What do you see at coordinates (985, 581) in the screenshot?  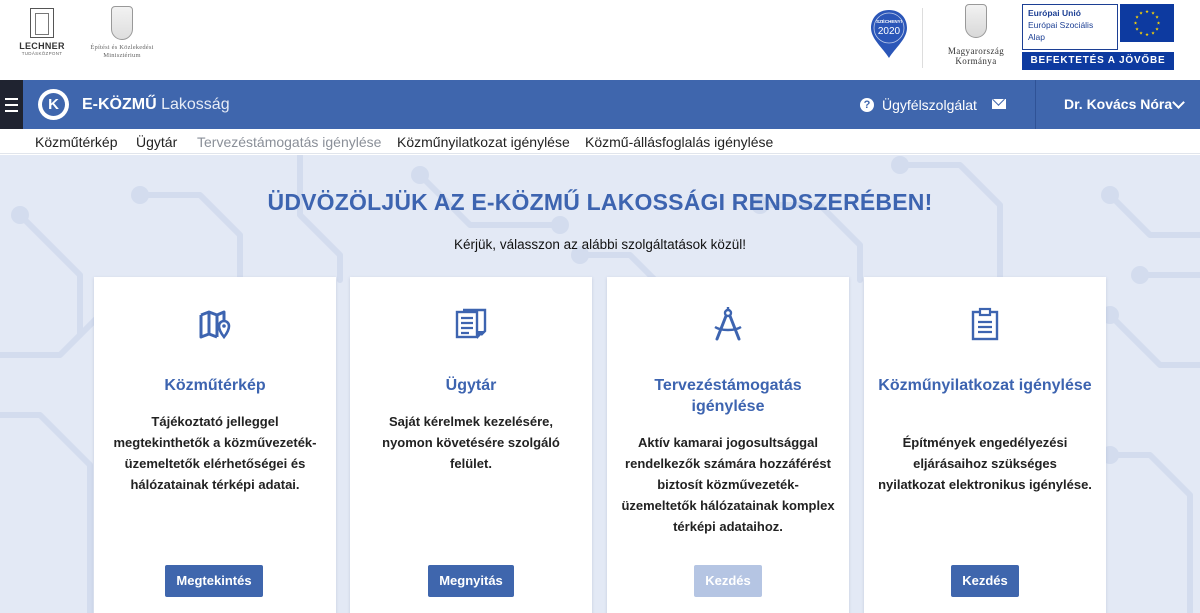 I see `start-kozmunyilatkozat-button: Kezdés` at bounding box center [985, 581].